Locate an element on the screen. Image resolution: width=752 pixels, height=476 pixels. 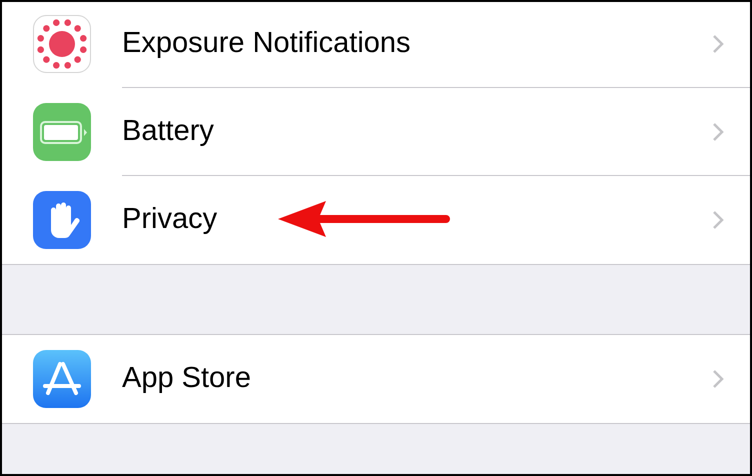
hand-icon is located at coordinates (62, 220).